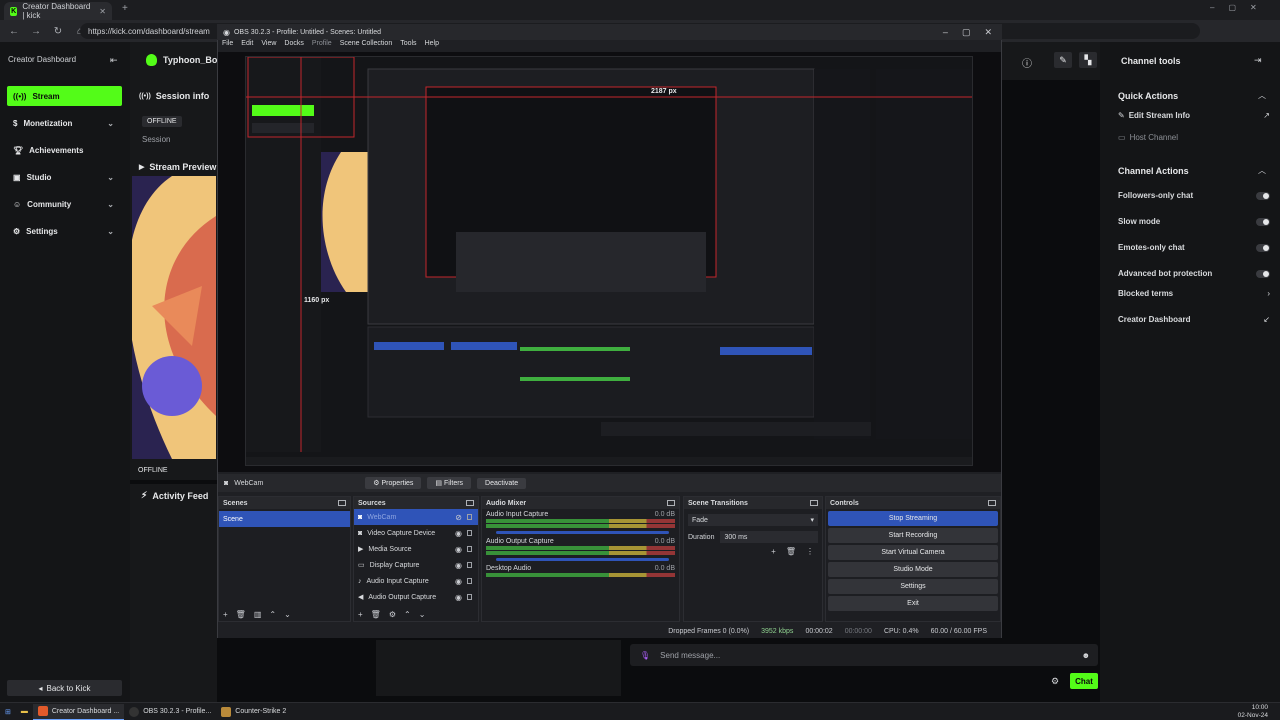 This screenshot has height=720, width=1280. I want to click on back-to-kick-button: ◂ Back to Kick, so click(64, 688).